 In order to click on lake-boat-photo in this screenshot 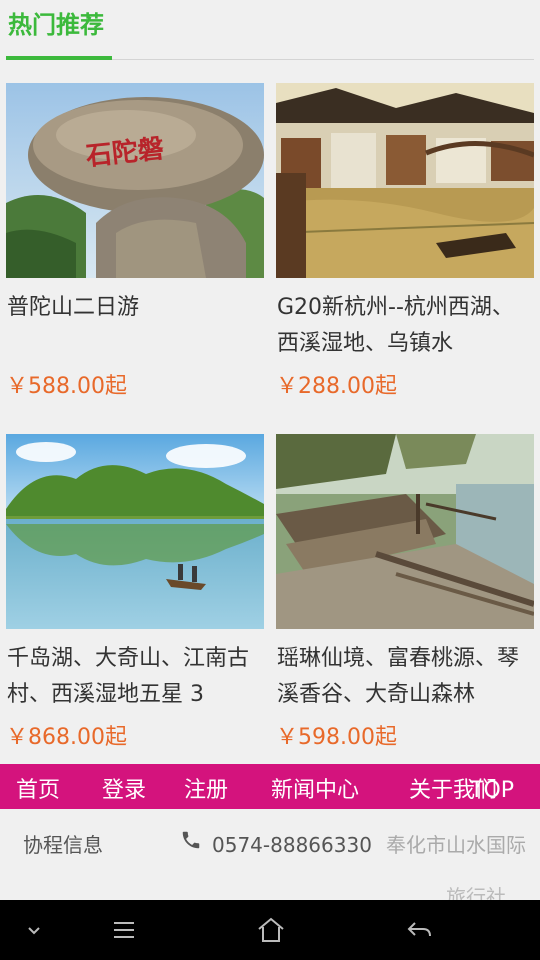, I will do `click(135, 531)`.